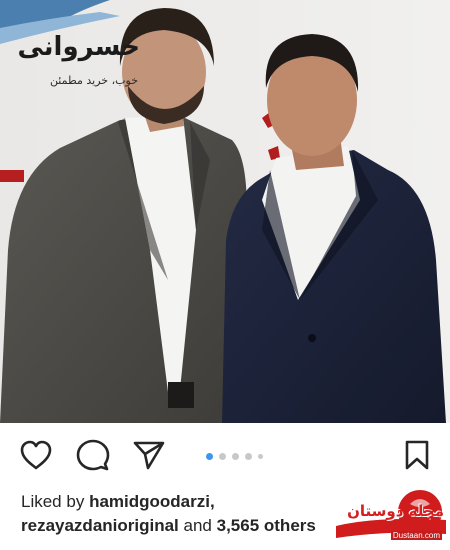 This screenshot has height=550, width=450. Describe the element at coordinates (78, 47) in the screenshot. I see `banner-title: خسروانی` at that location.